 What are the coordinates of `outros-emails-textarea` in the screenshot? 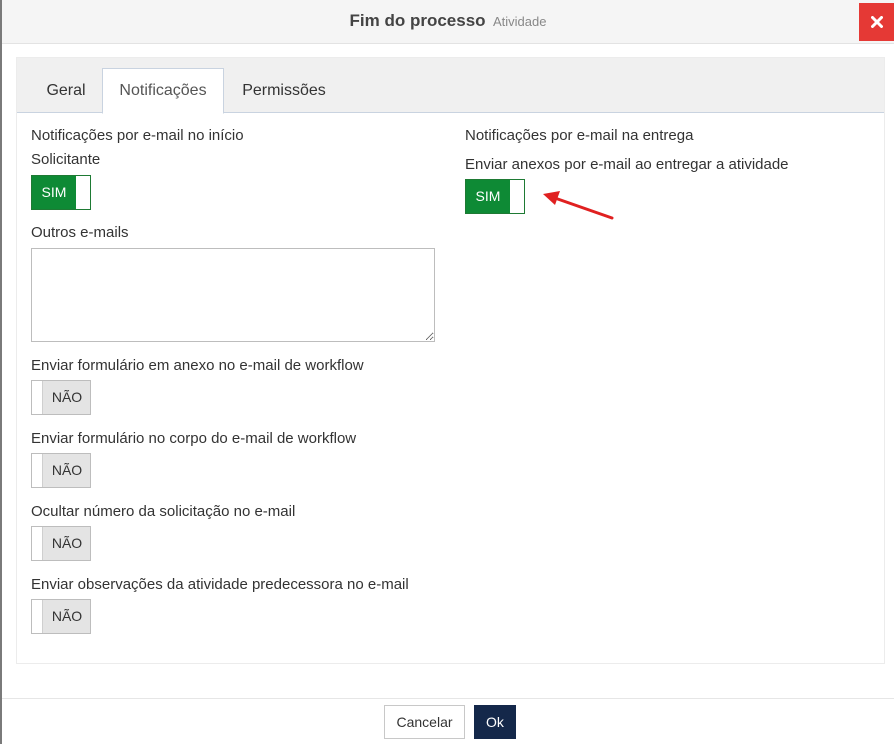 It's located at (233, 295).